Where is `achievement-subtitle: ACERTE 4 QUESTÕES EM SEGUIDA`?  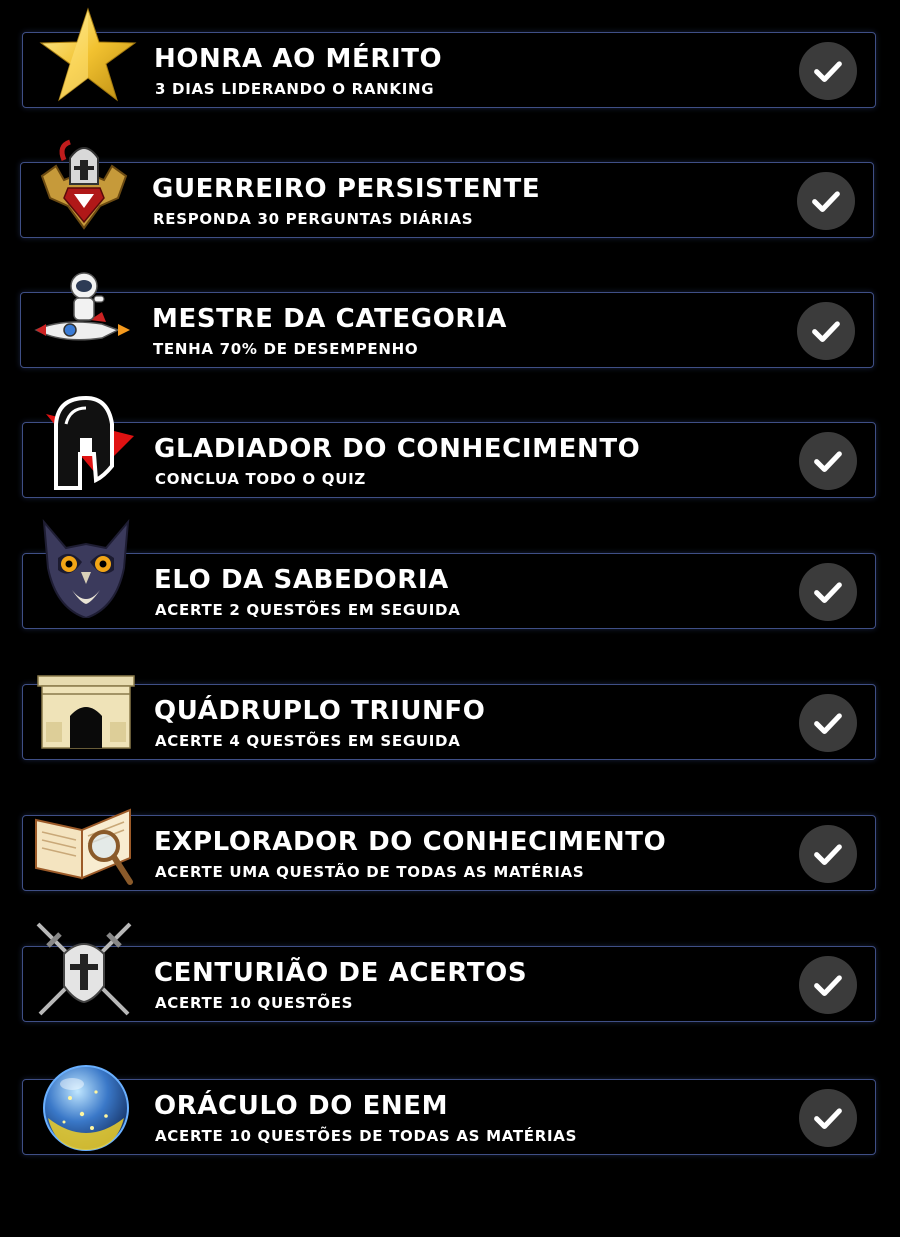 achievement-subtitle: ACERTE 4 QUESTÕES EM SEGUIDA is located at coordinates (308, 741).